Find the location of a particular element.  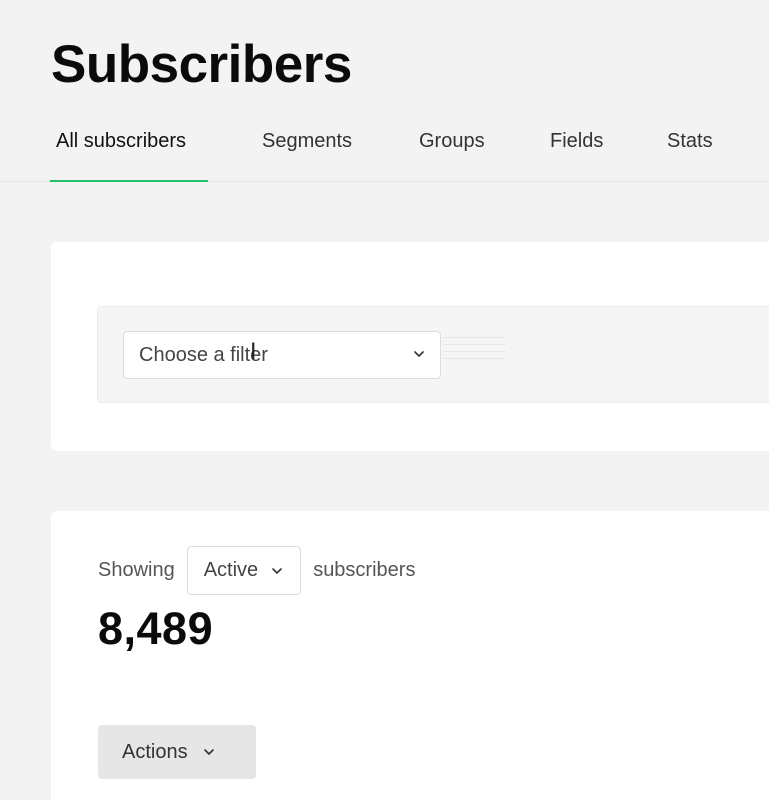

tab-segments: Segments is located at coordinates (307, 141).